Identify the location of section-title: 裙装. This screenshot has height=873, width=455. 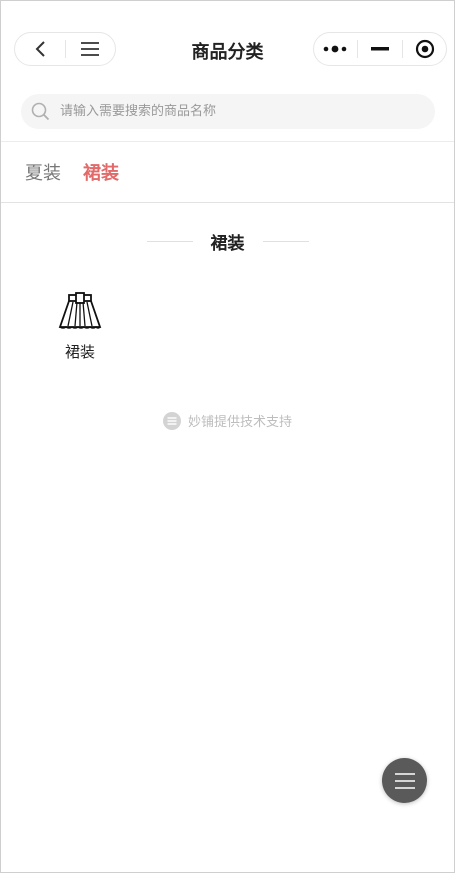
(227, 244).